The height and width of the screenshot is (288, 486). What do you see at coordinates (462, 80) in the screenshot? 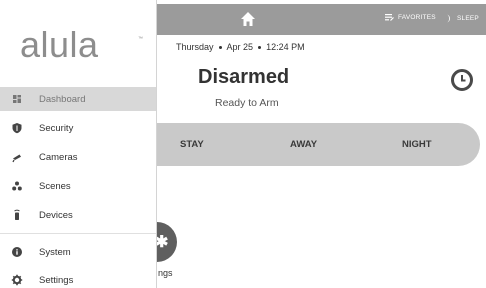
I see `clock-icon` at bounding box center [462, 80].